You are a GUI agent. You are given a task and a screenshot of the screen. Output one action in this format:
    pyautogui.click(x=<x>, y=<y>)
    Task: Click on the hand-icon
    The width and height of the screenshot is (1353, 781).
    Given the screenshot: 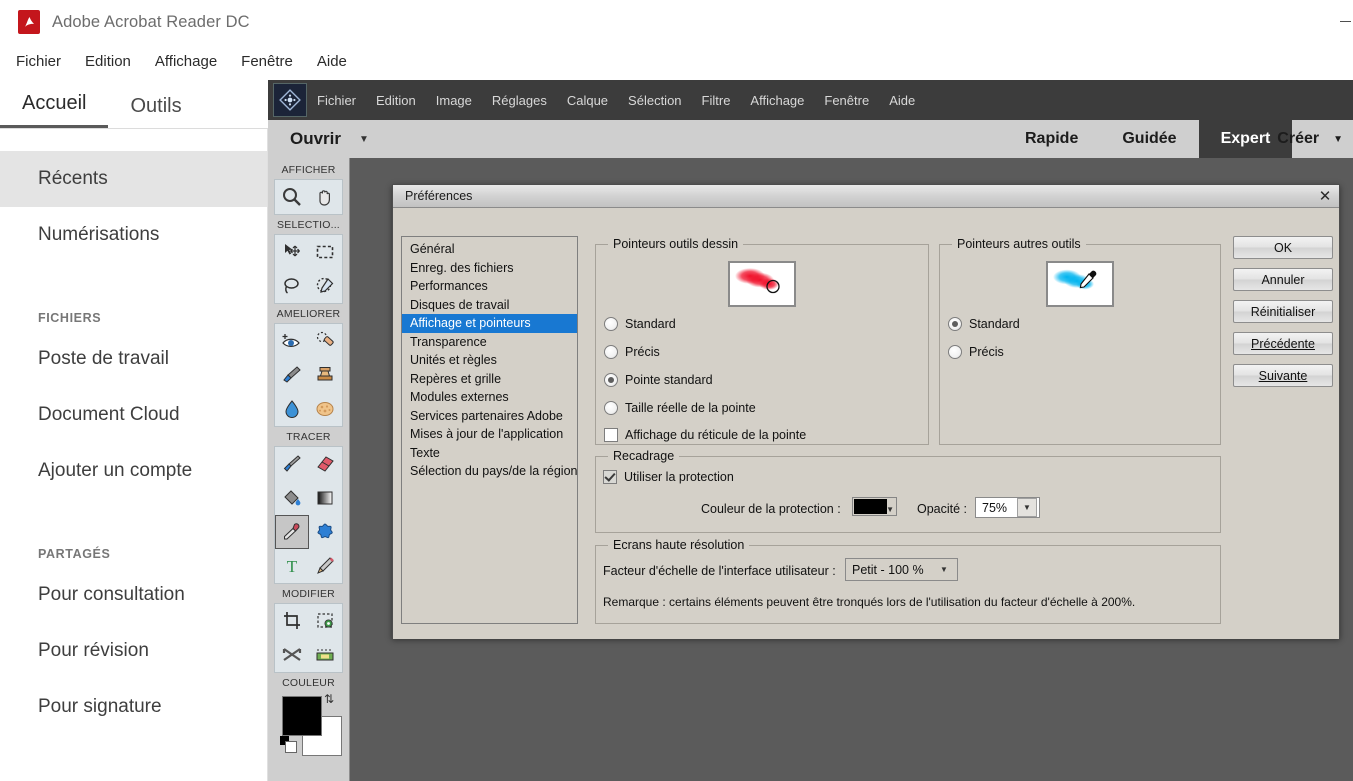 What is the action you would take?
    pyautogui.click(x=326, y=197)
    